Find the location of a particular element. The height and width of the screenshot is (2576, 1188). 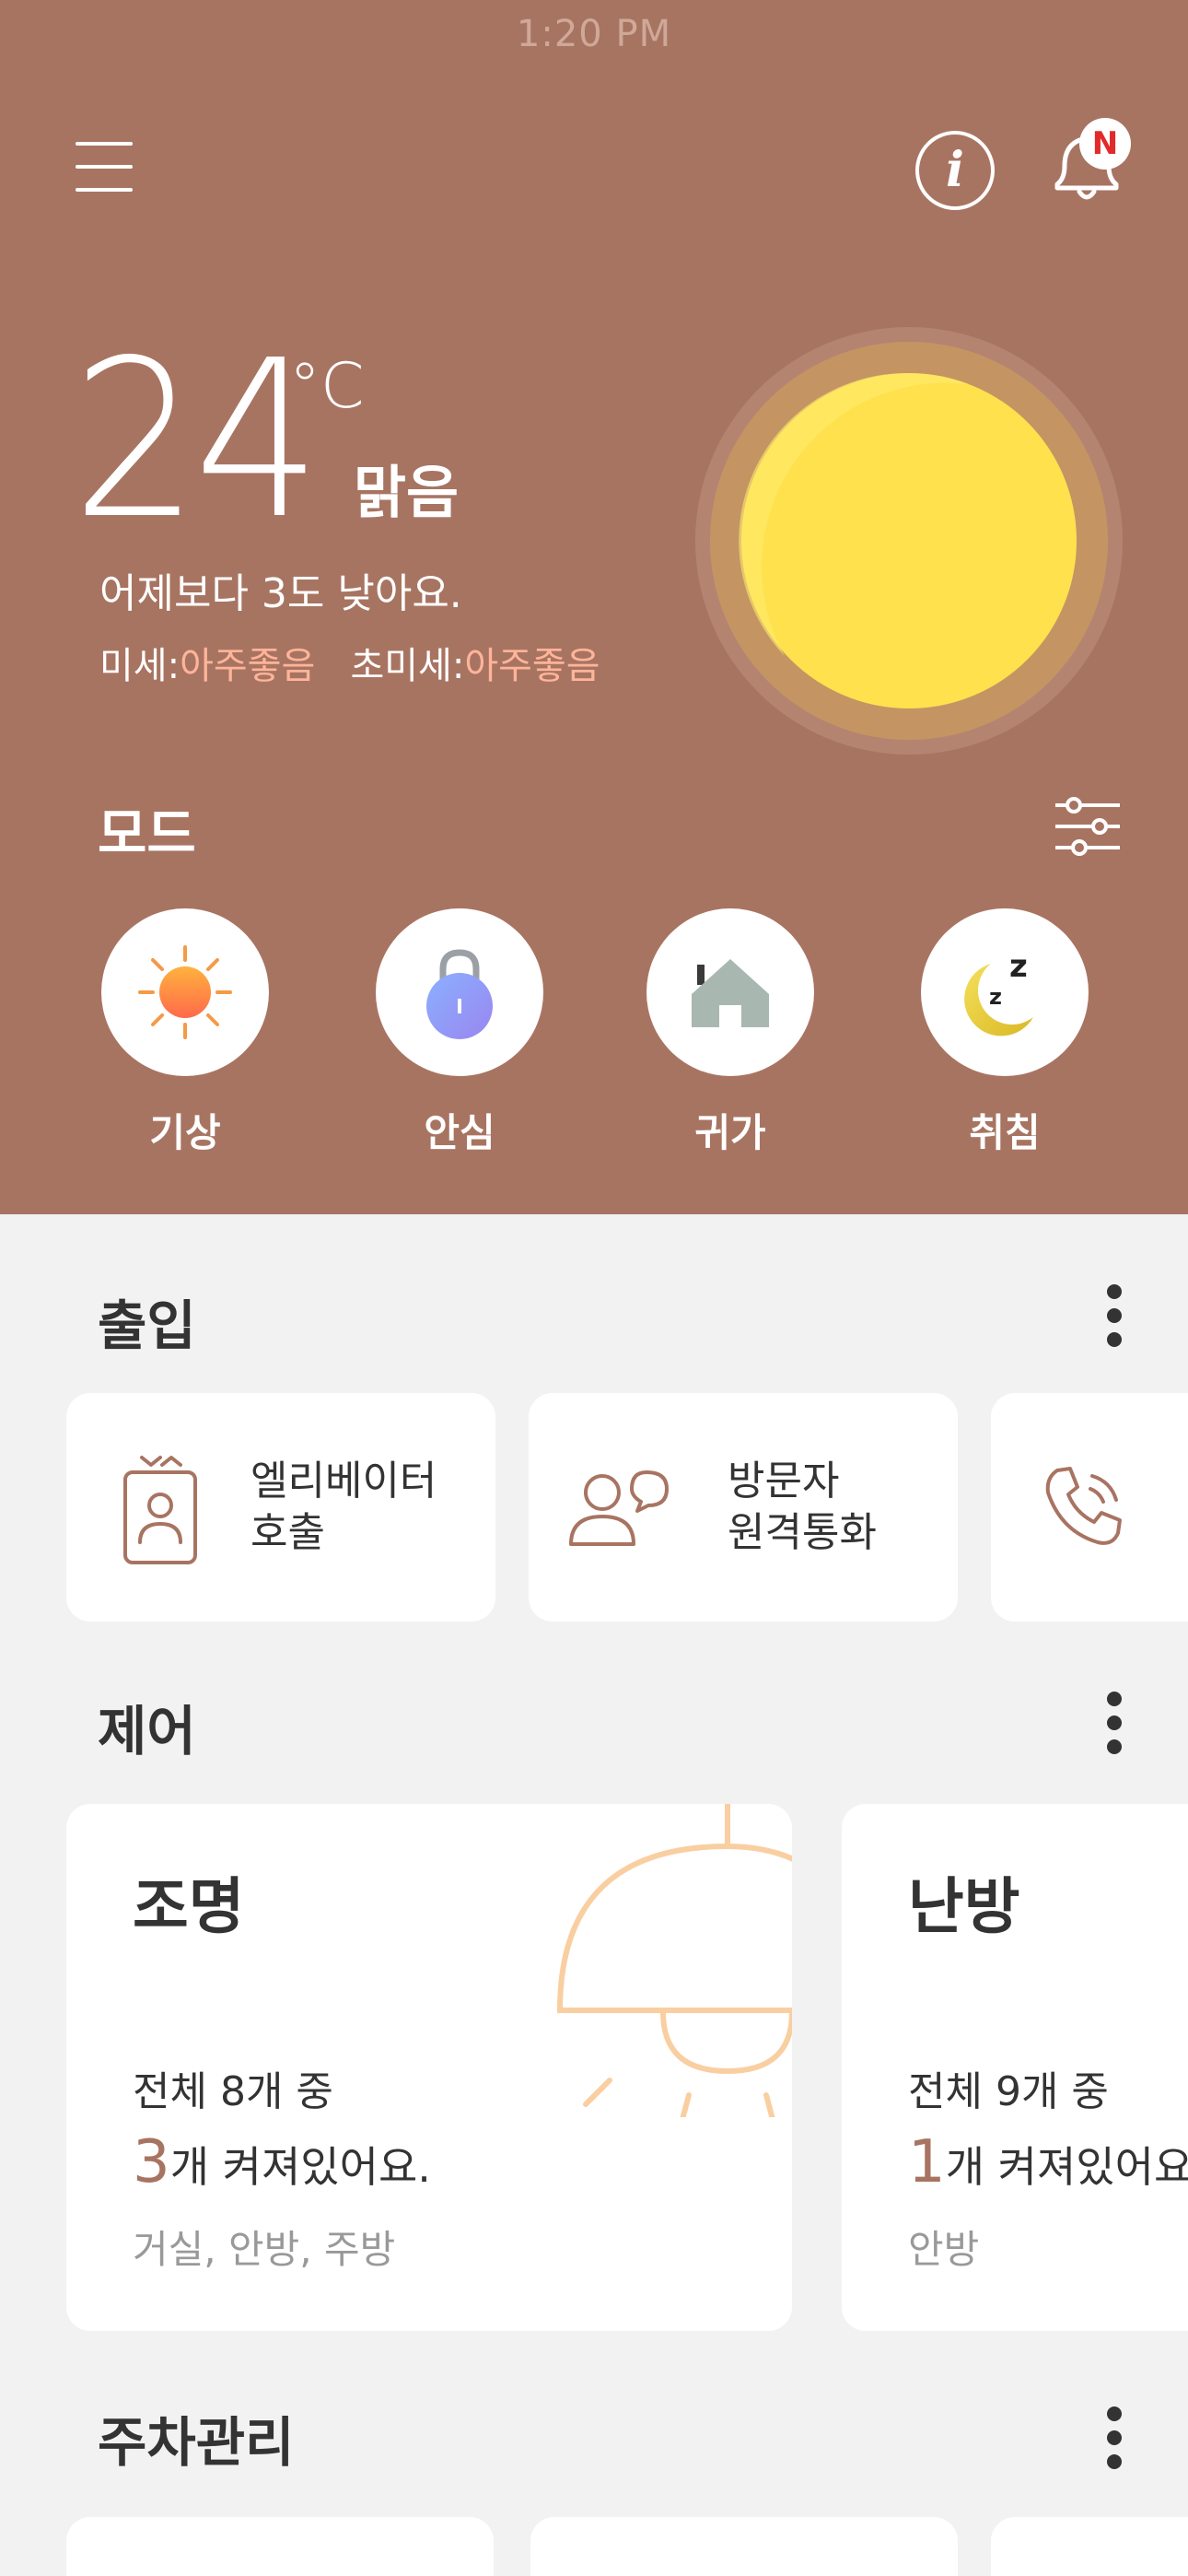

heating-title: 난방 is located at coordinates (964, 1906).